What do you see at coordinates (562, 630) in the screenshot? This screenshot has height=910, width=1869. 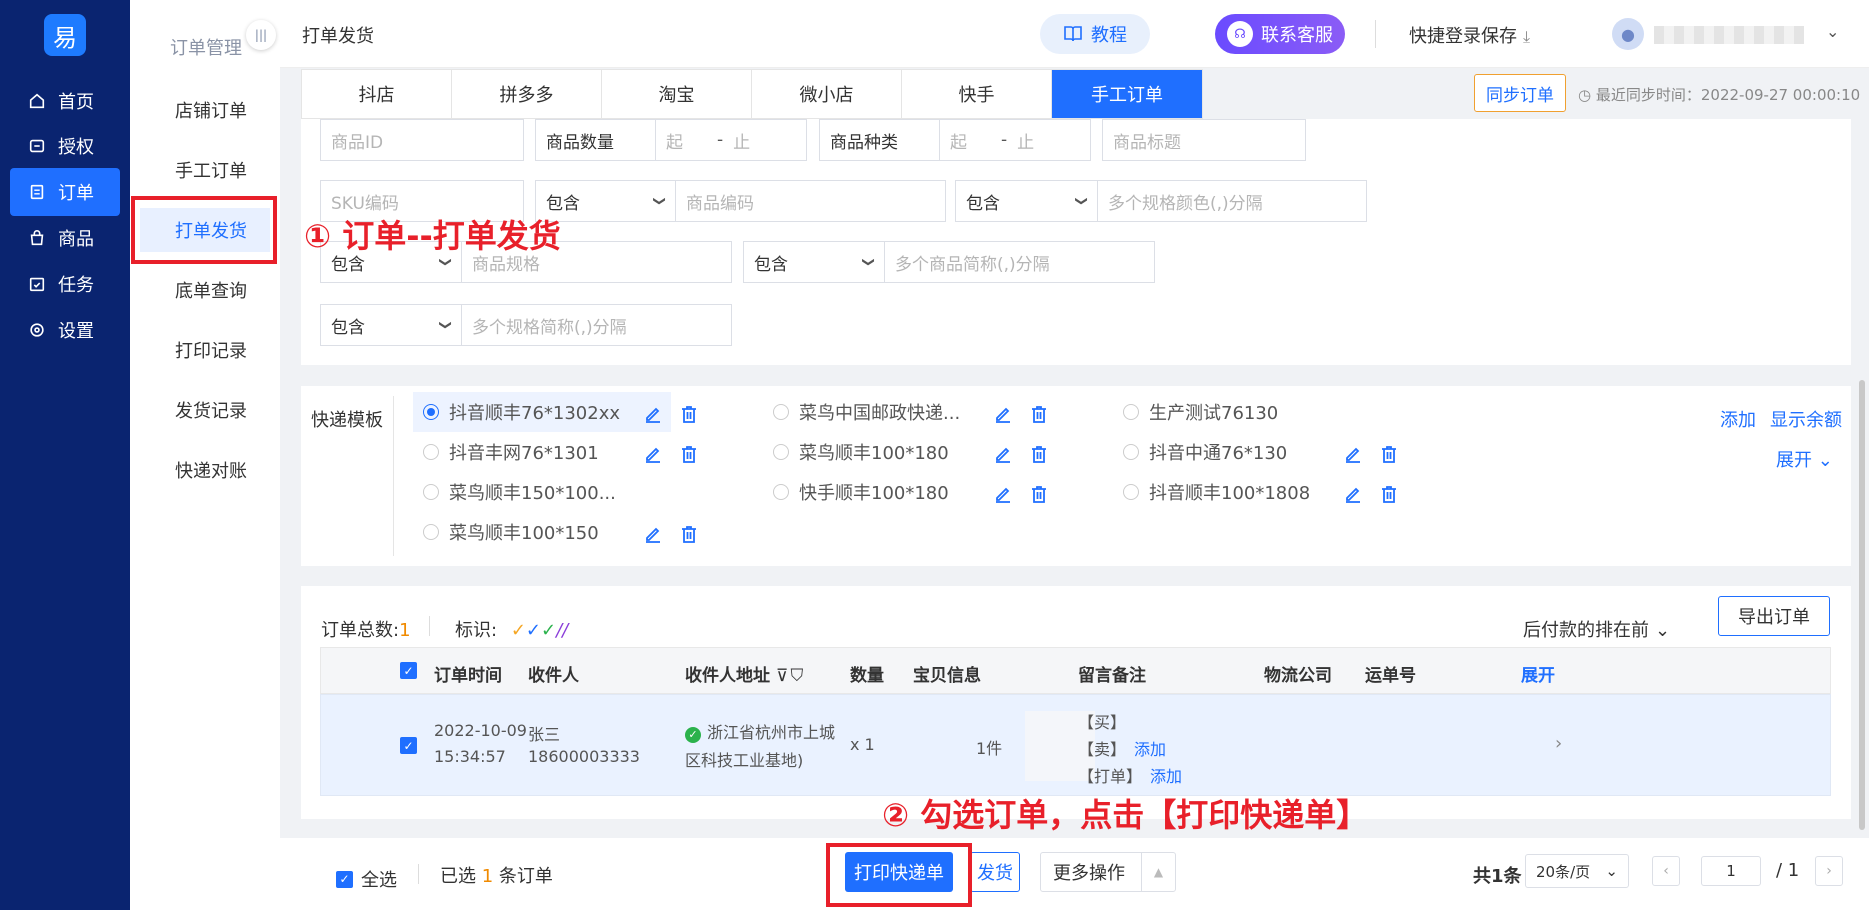 I see `slash-purple-icon: //` at bounding box center [562, 630].